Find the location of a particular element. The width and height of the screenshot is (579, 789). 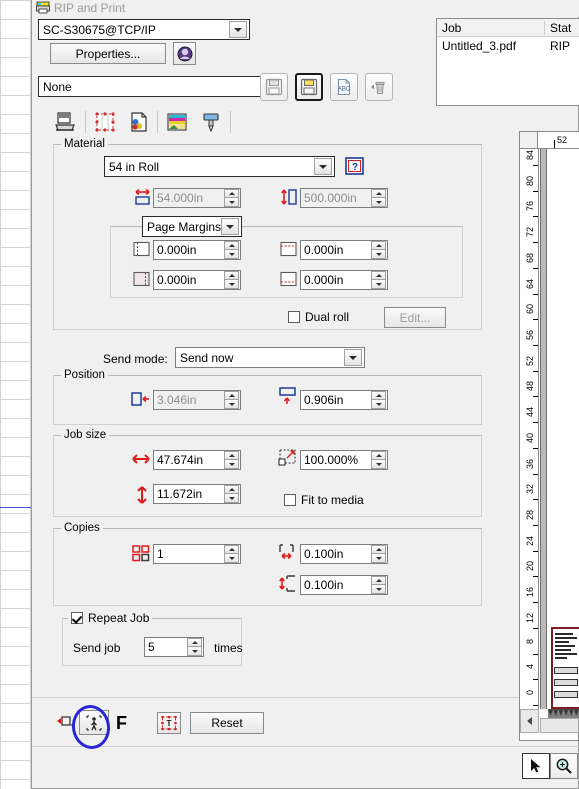

delete-preset-button is located at coordinates (379, 87).